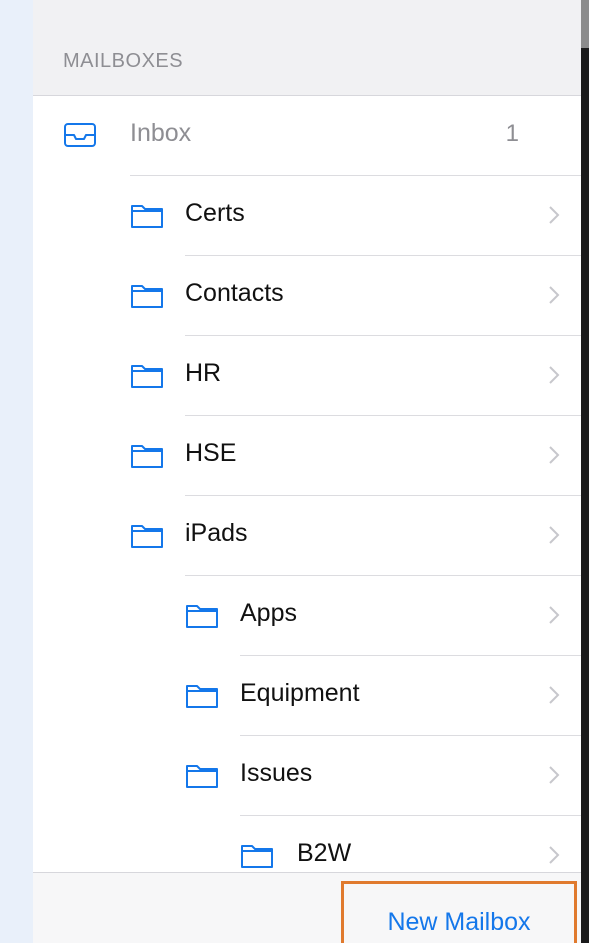 The width and height of the screenshot is (589, 943). What do you see at coordinates (80, 135) in the screenshot?
I see `inbox-tray-icon` at bounding box center [80, 135].